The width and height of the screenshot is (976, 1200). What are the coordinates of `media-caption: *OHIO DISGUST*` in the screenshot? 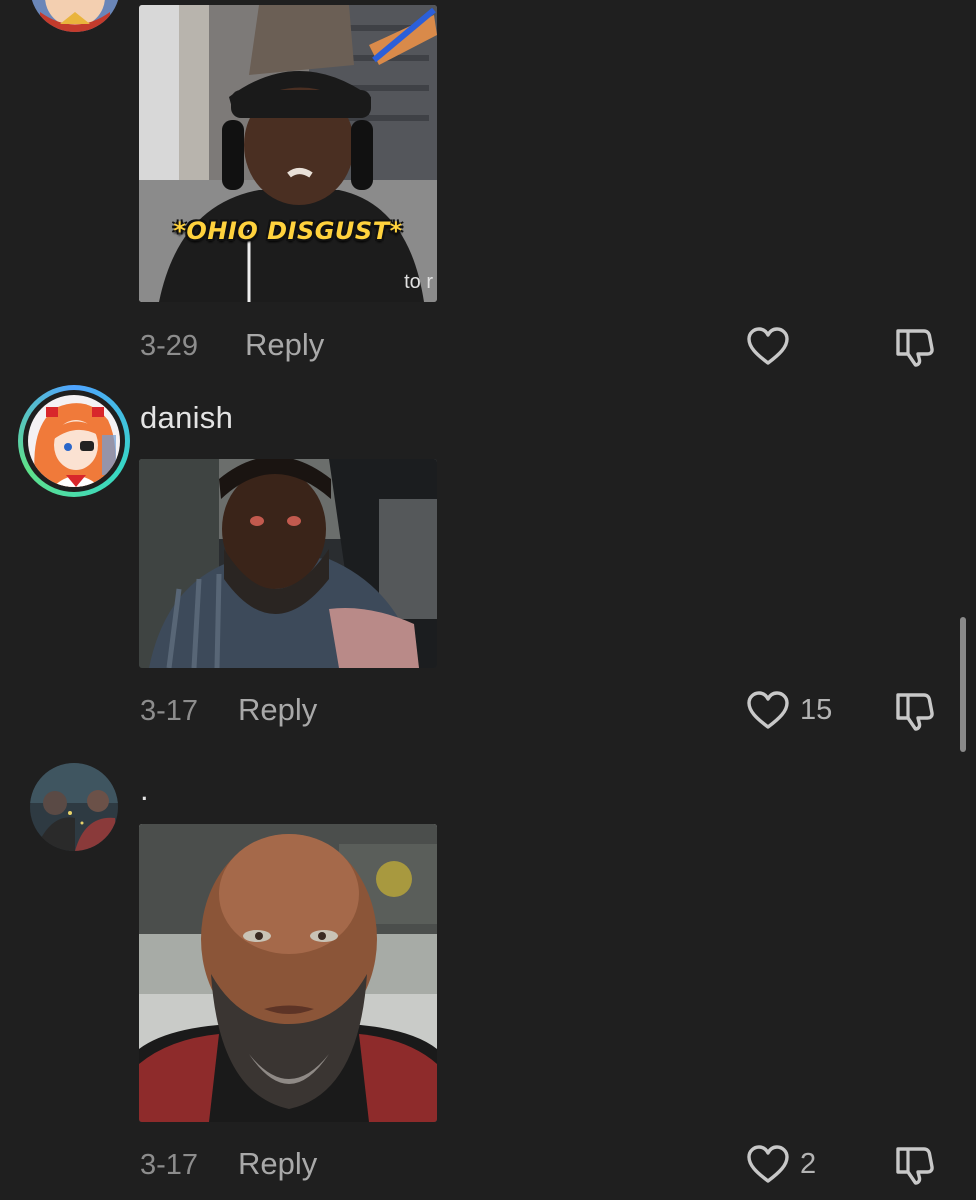 It's located at (288, 231).